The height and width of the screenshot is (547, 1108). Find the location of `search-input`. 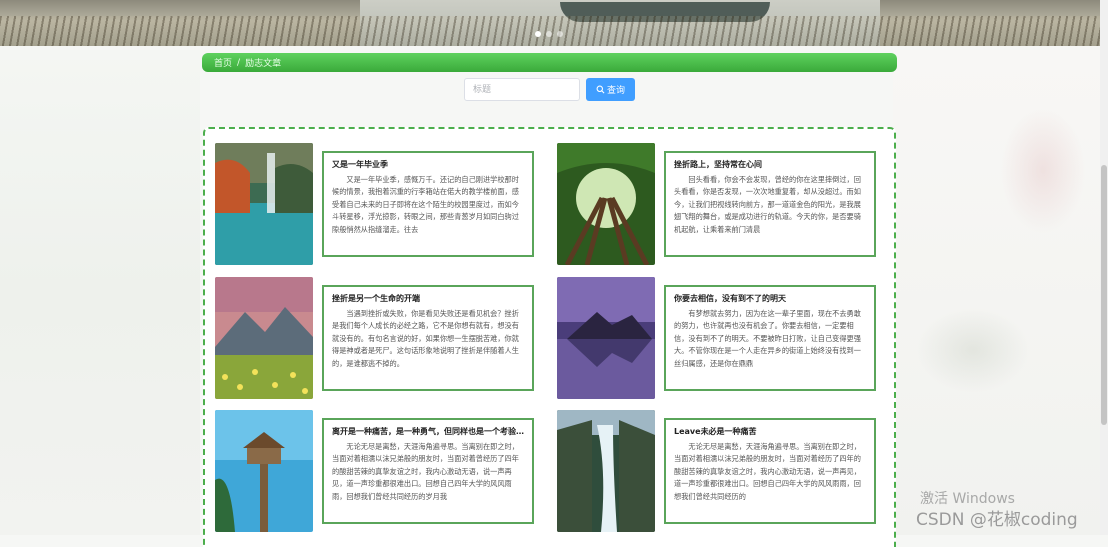

search-input is located at coordinates (522, 89).